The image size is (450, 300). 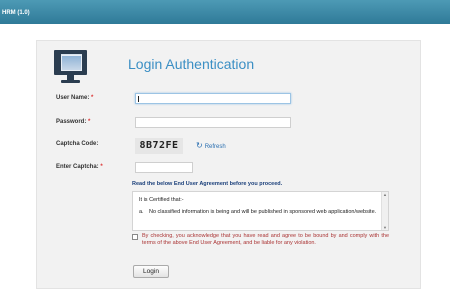 What do you see at coordinates (199, 145) in the screenshot?
I see `refresh-icon: ↻` at bounding box center [199, 145].